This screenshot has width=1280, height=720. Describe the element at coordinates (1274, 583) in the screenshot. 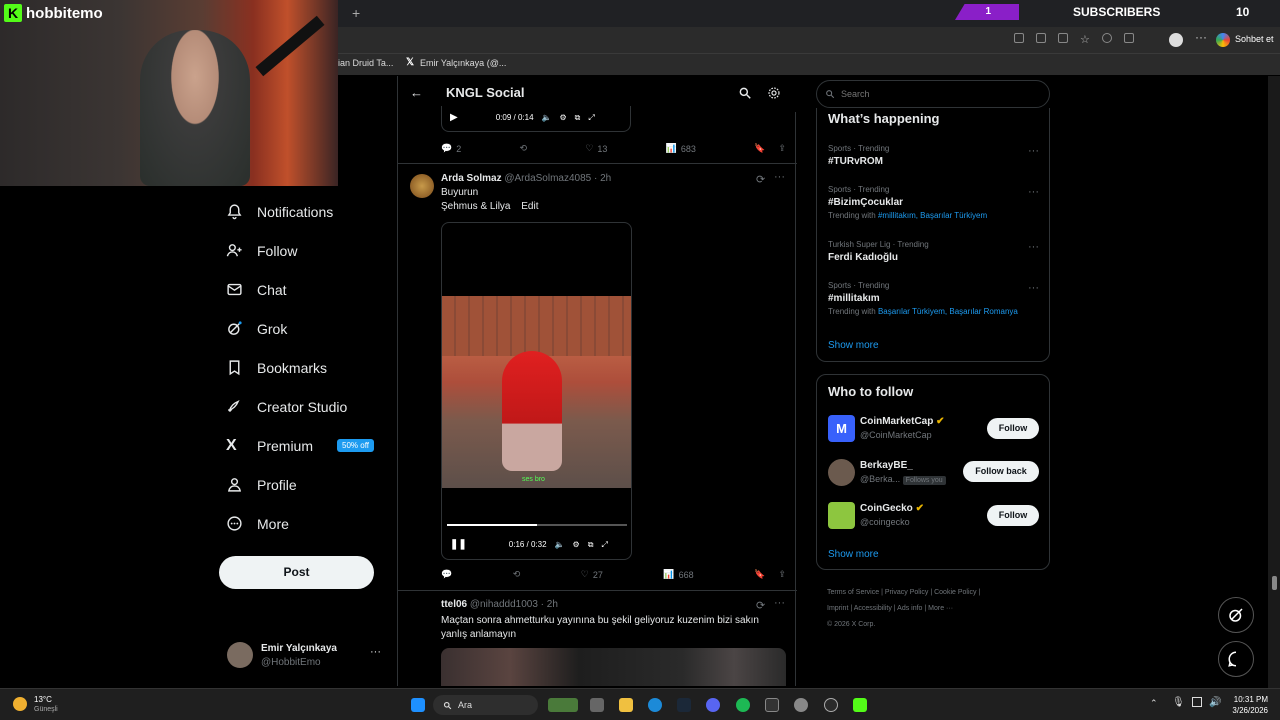

I see `scrollbar-thumb` at that location.